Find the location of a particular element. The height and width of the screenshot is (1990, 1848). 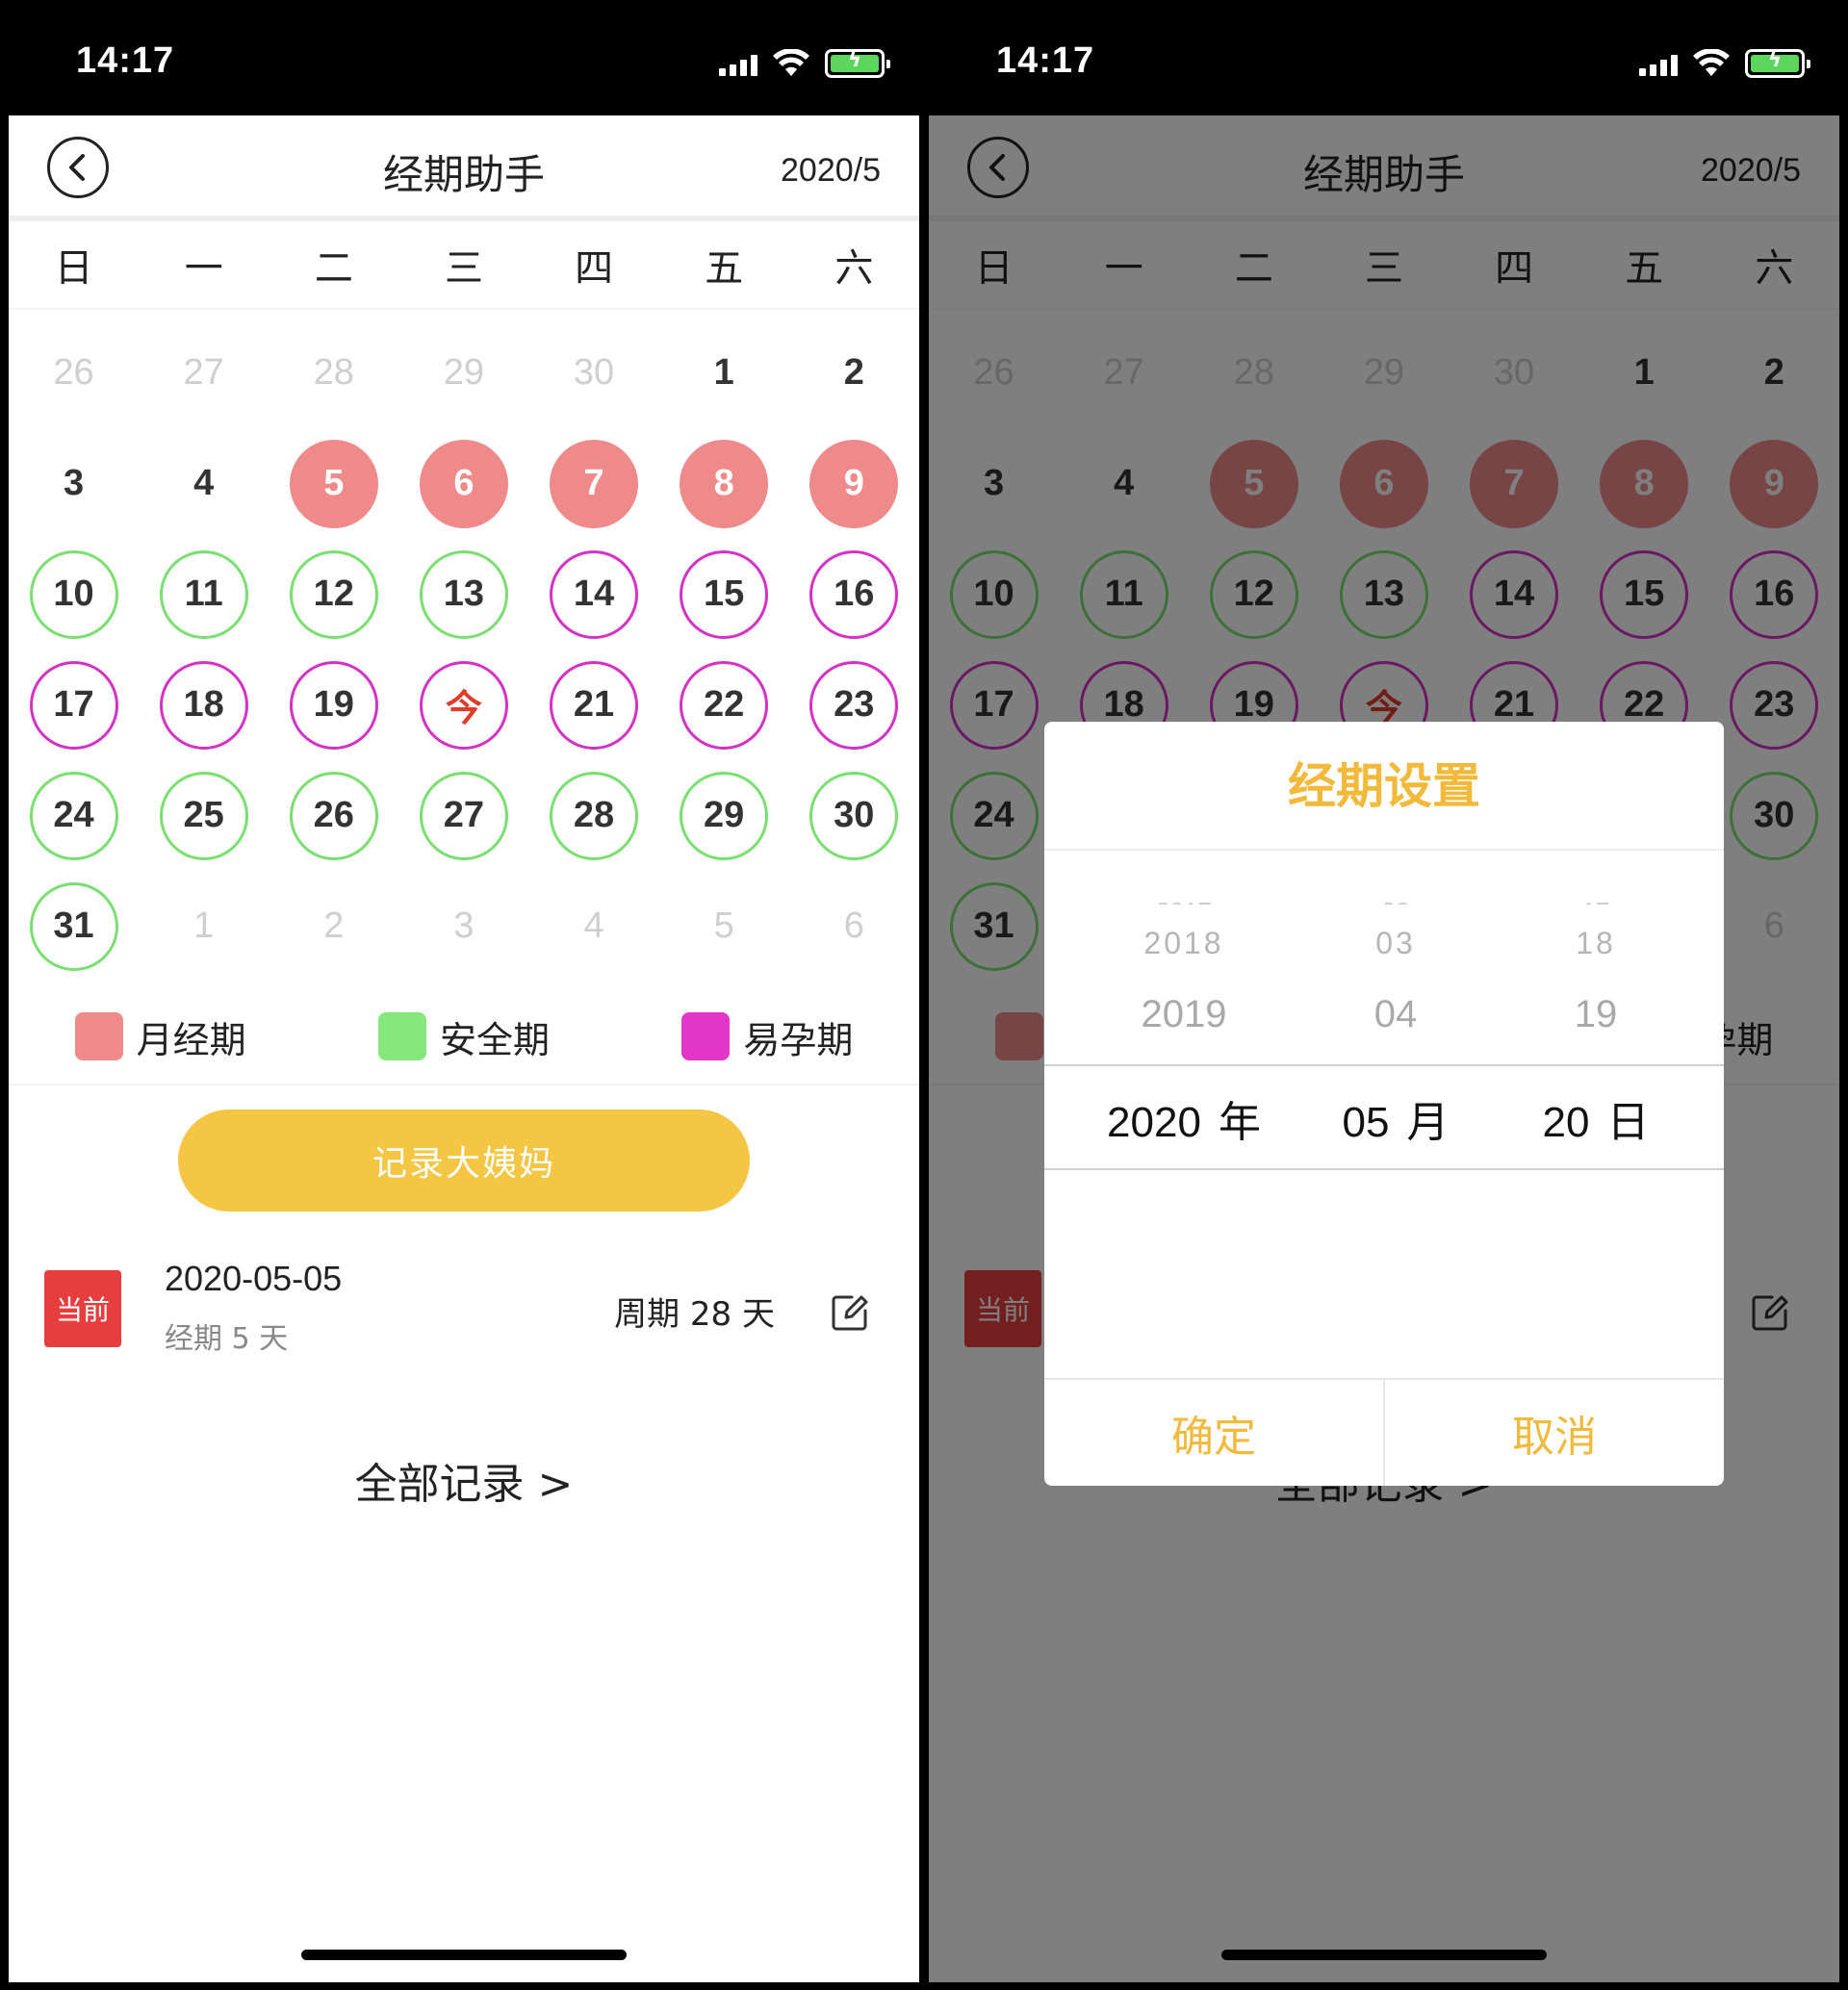

signal-icon is located at coordinates (1658, 63).